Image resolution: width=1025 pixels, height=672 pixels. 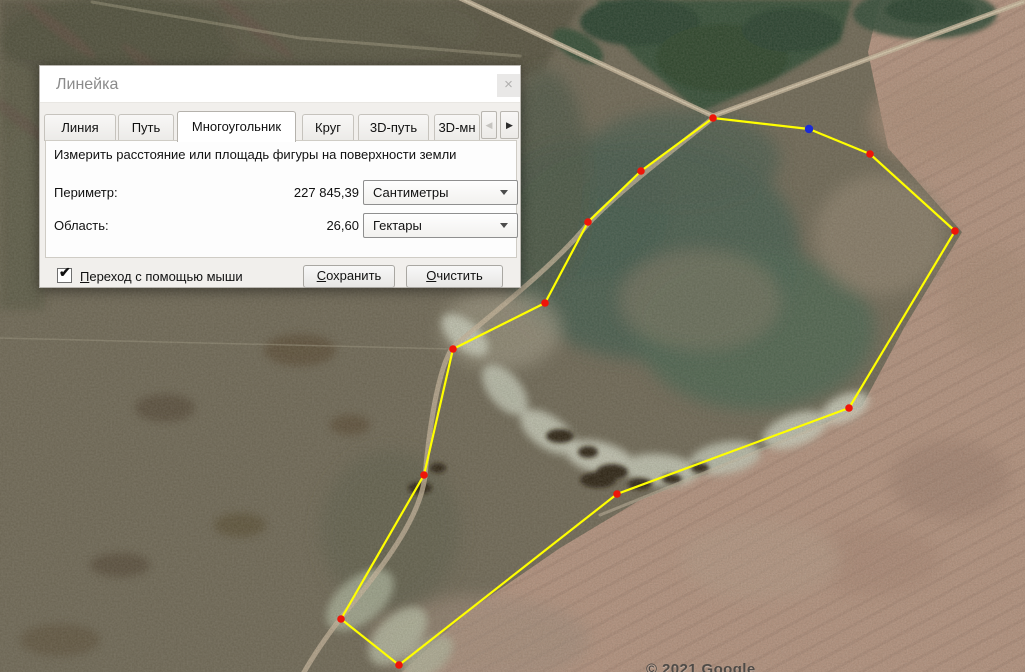 What do you see at coordinates (354, 275) in the screenshot?
I see `save-rest: охранить` at bounding box center [354, 275].